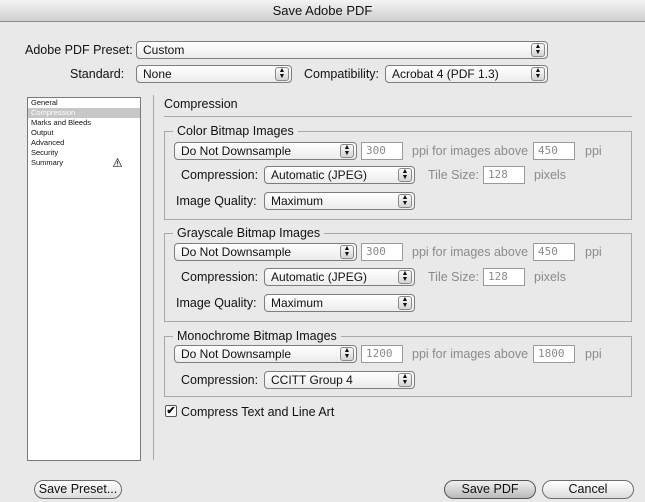 This screenshot has width=645, height=502. Describe the element at coordinates (220, 277) in the screenshot. I see `grayscale-compression-label: Compression:` at that location.